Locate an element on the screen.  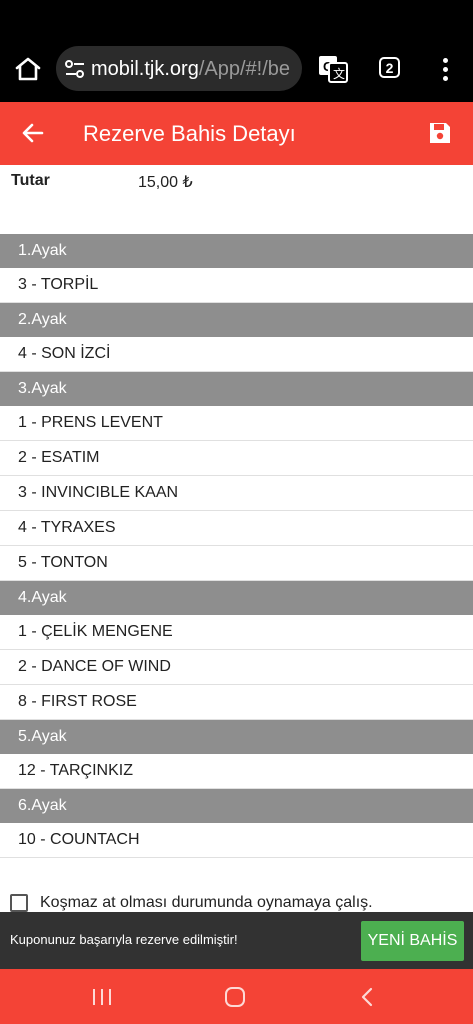
tabs-icon: 2 is located at coordinates (389, 67).